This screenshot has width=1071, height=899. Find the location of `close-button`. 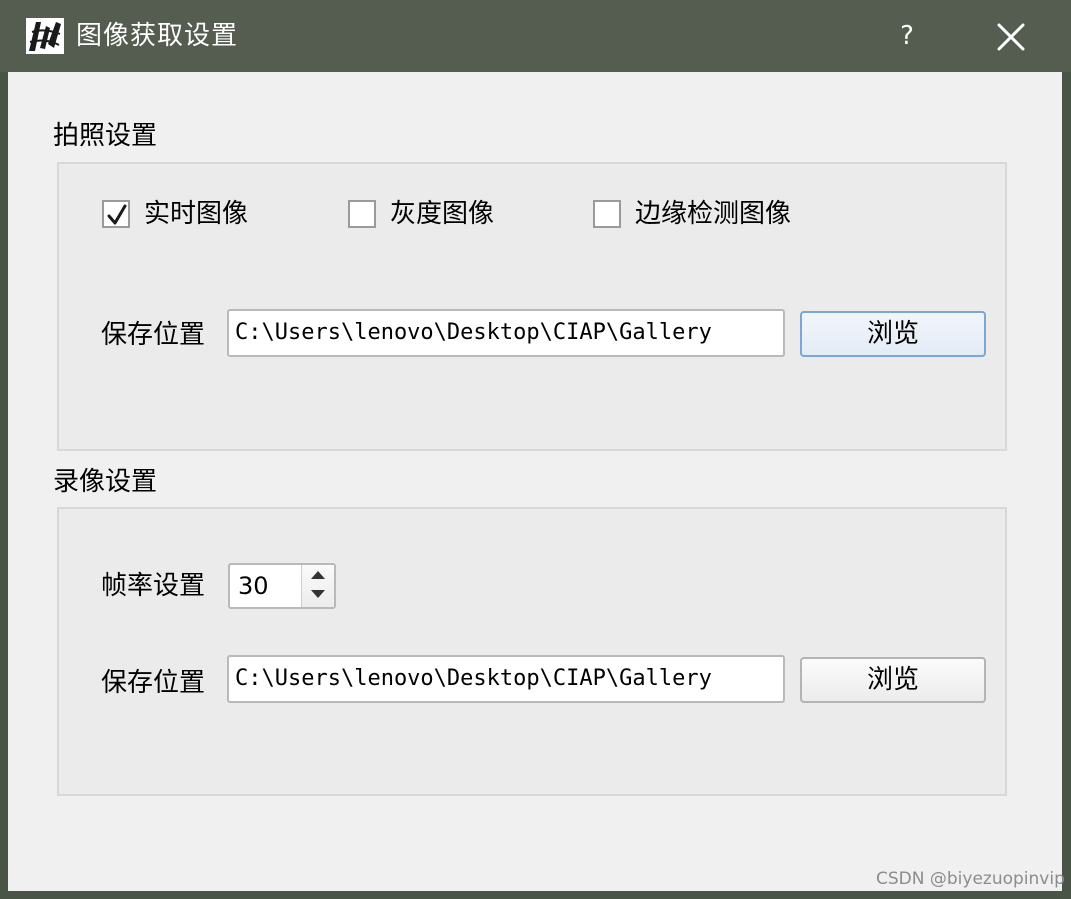

close-button is located at coordinates (1011, 37).